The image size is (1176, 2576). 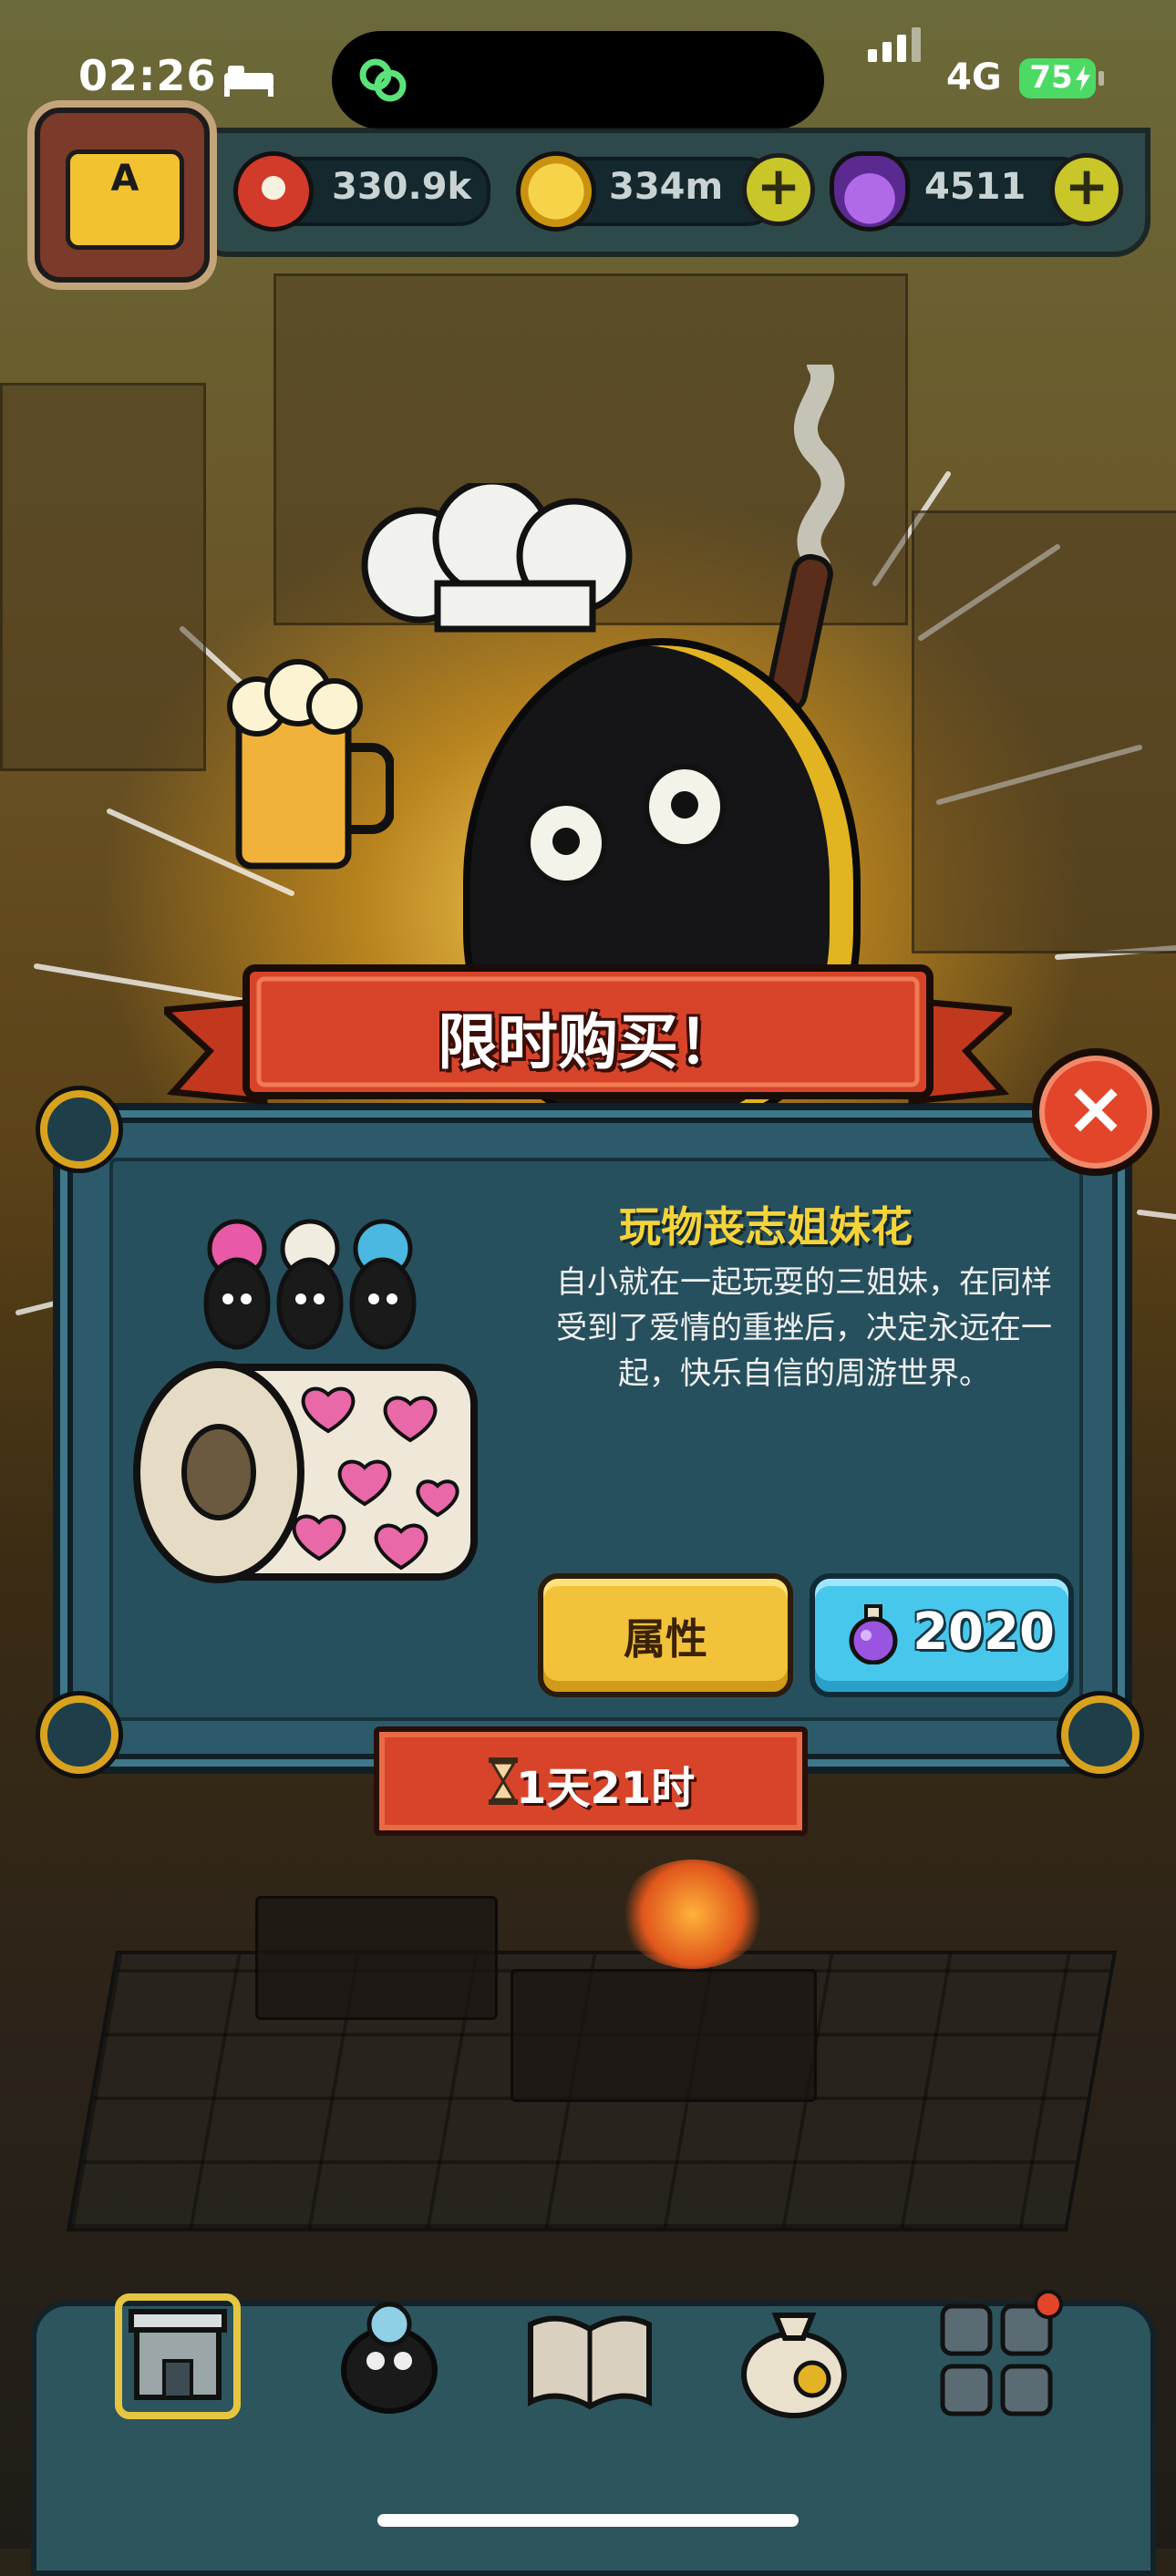 What do you see at coordinates (124, 179) in the screenshot?
I see `avatar-rank-letter: A` at bounding box center [124, 179].